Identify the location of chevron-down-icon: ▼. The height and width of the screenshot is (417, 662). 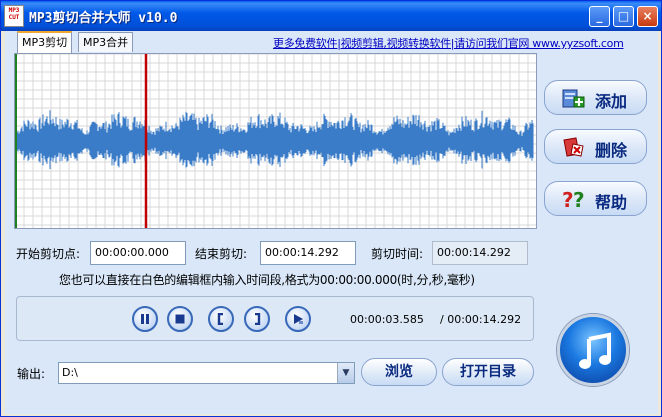
(345, 373).